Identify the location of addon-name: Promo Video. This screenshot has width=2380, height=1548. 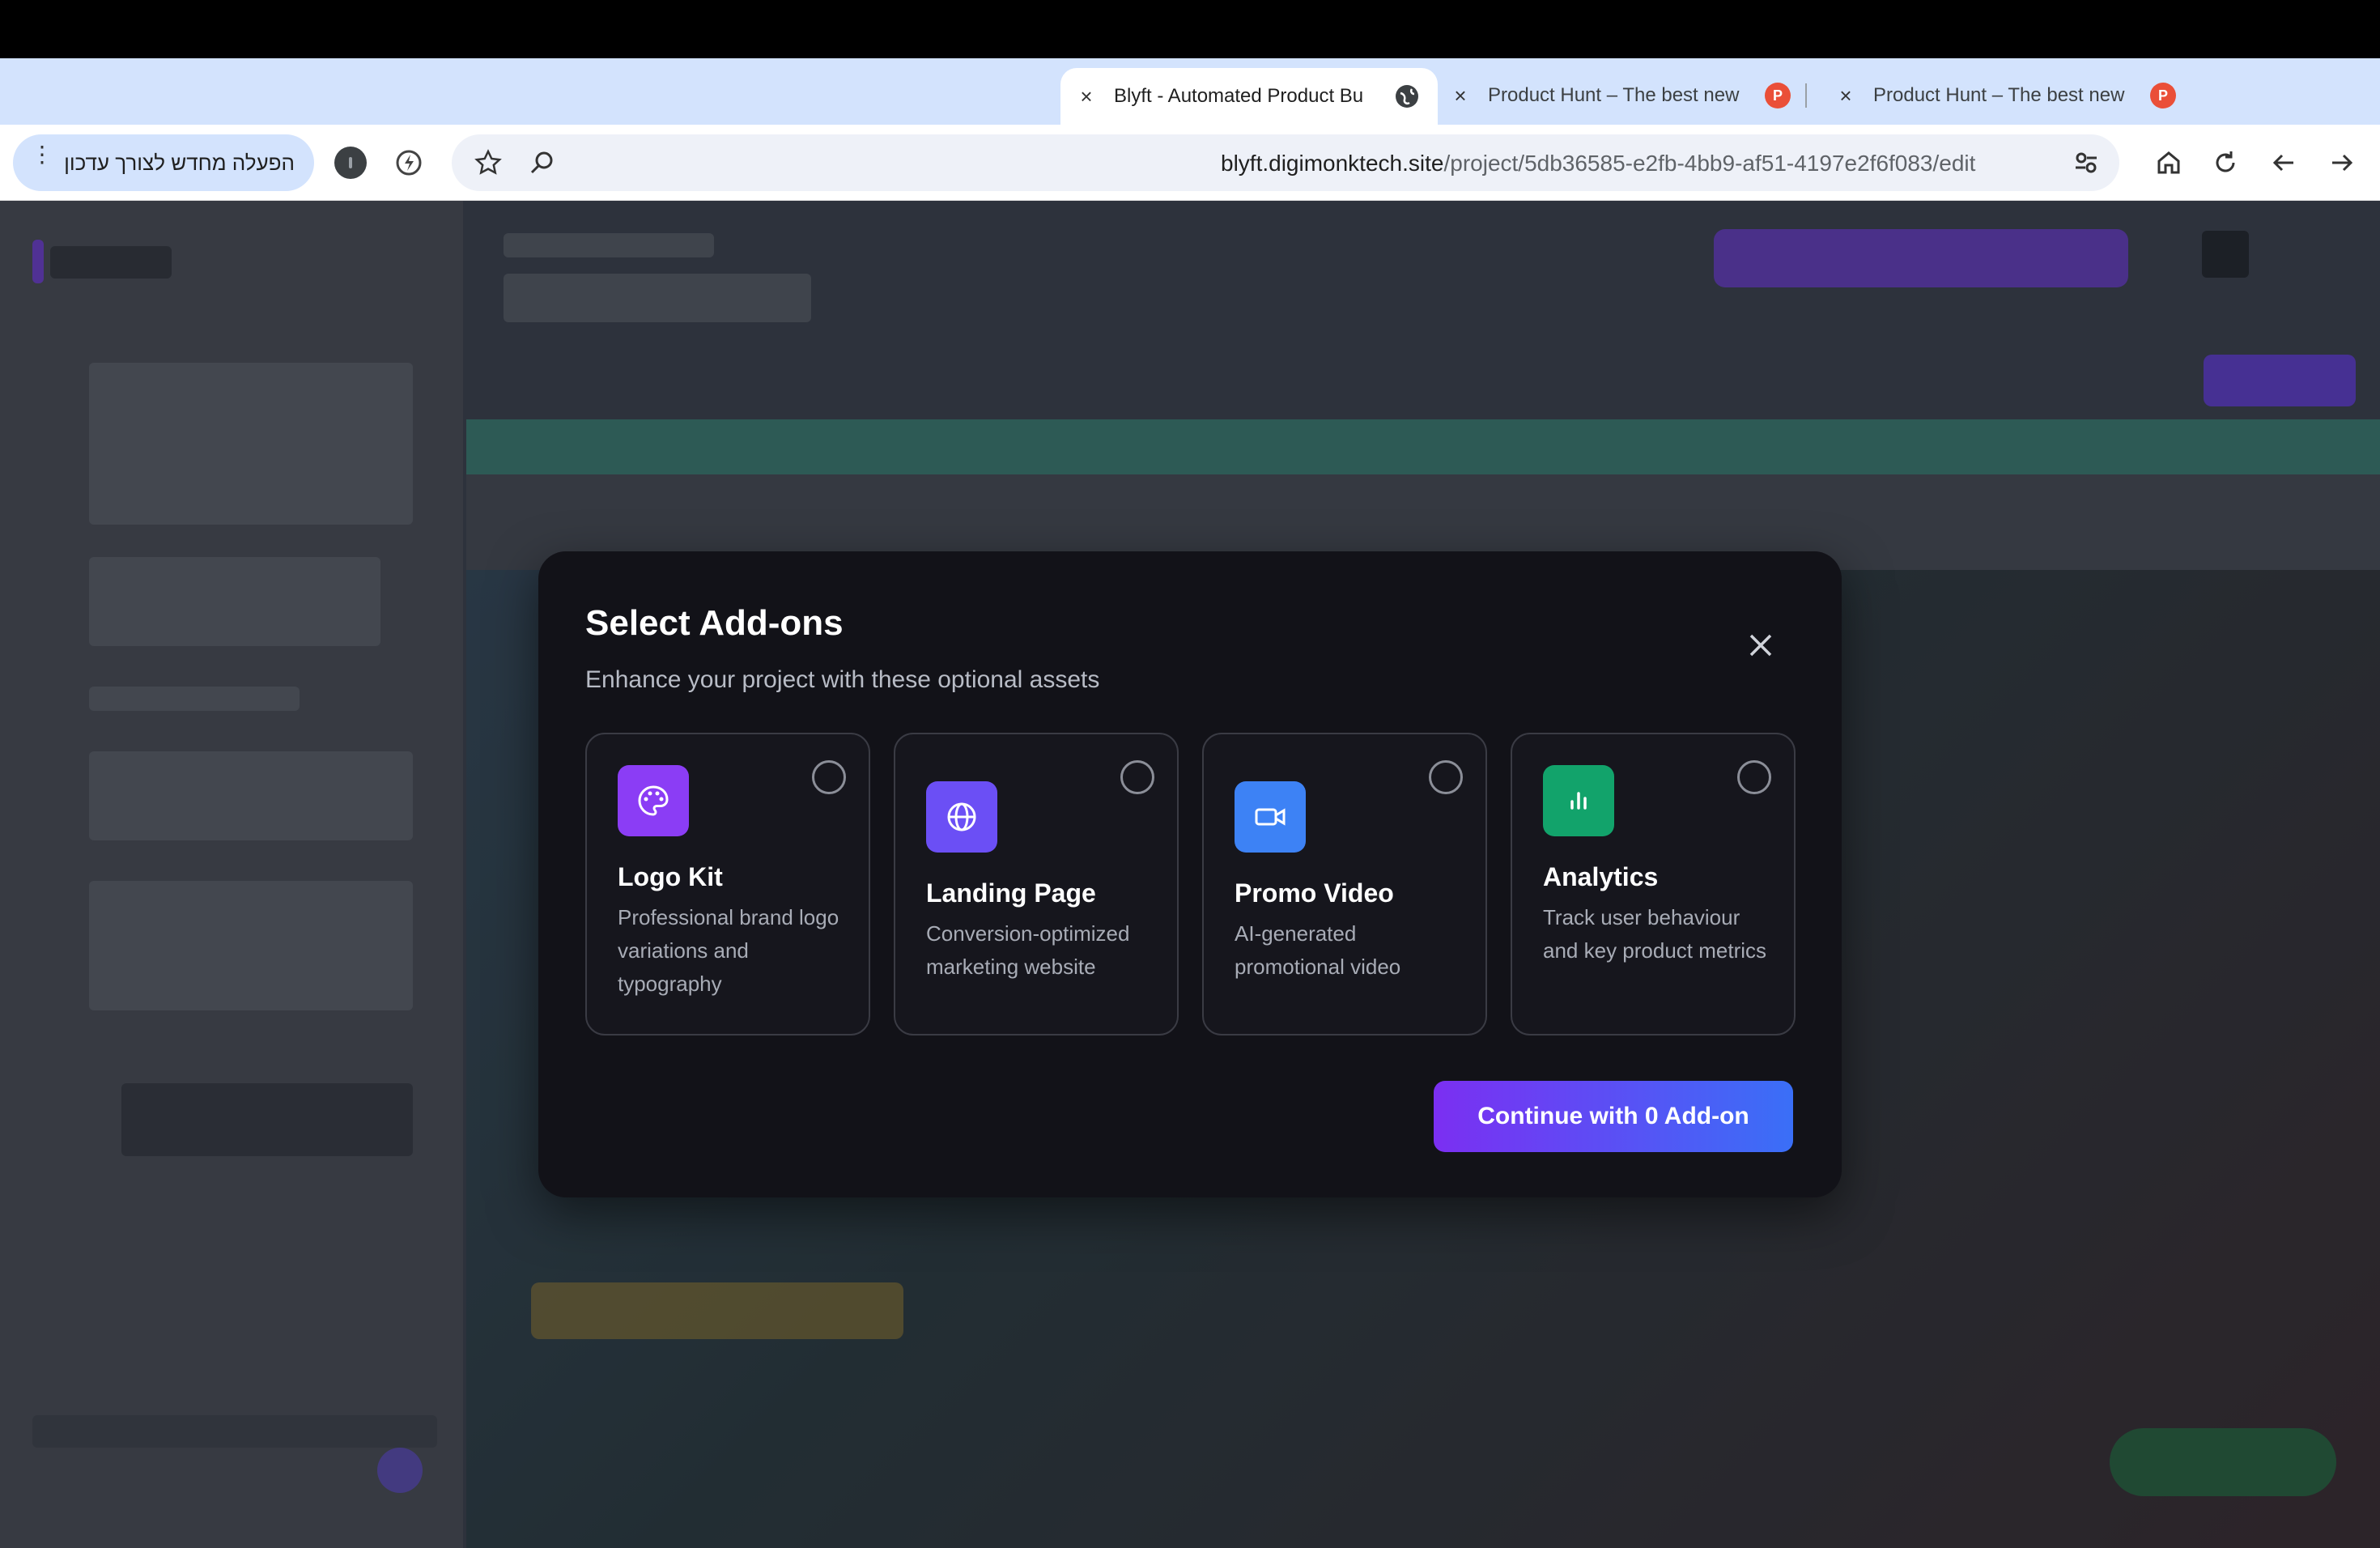
(1314, 893).